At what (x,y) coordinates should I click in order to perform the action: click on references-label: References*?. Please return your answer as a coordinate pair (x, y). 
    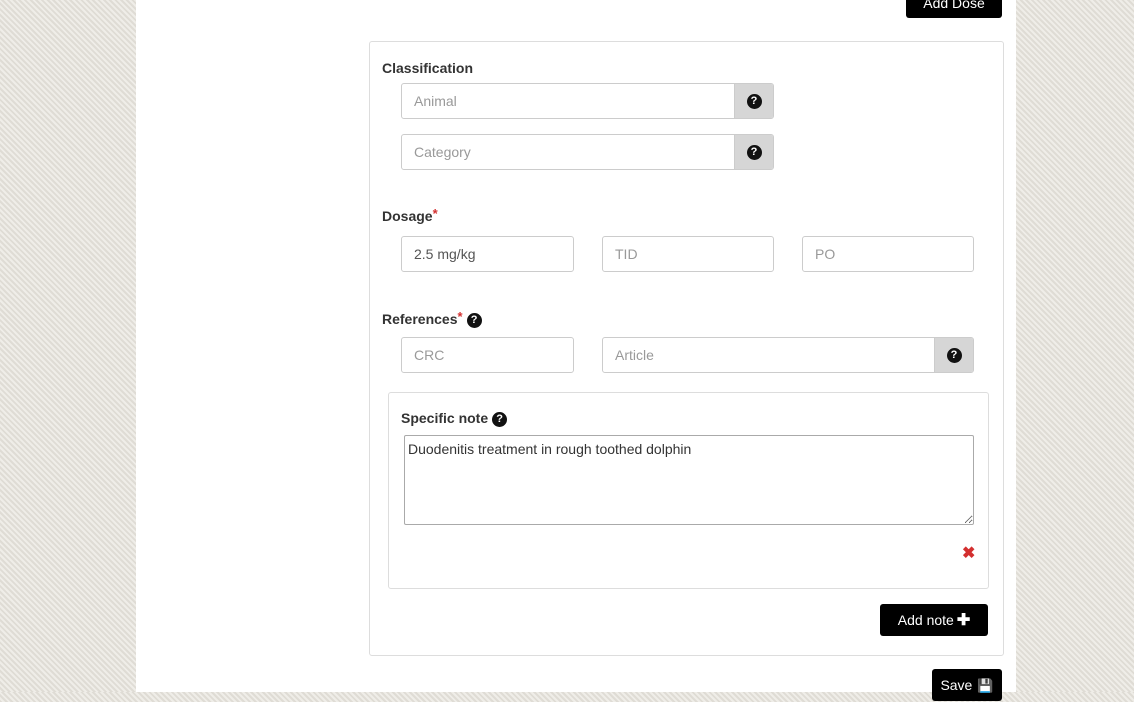
    Looking at the image, I should click on (432, 318).